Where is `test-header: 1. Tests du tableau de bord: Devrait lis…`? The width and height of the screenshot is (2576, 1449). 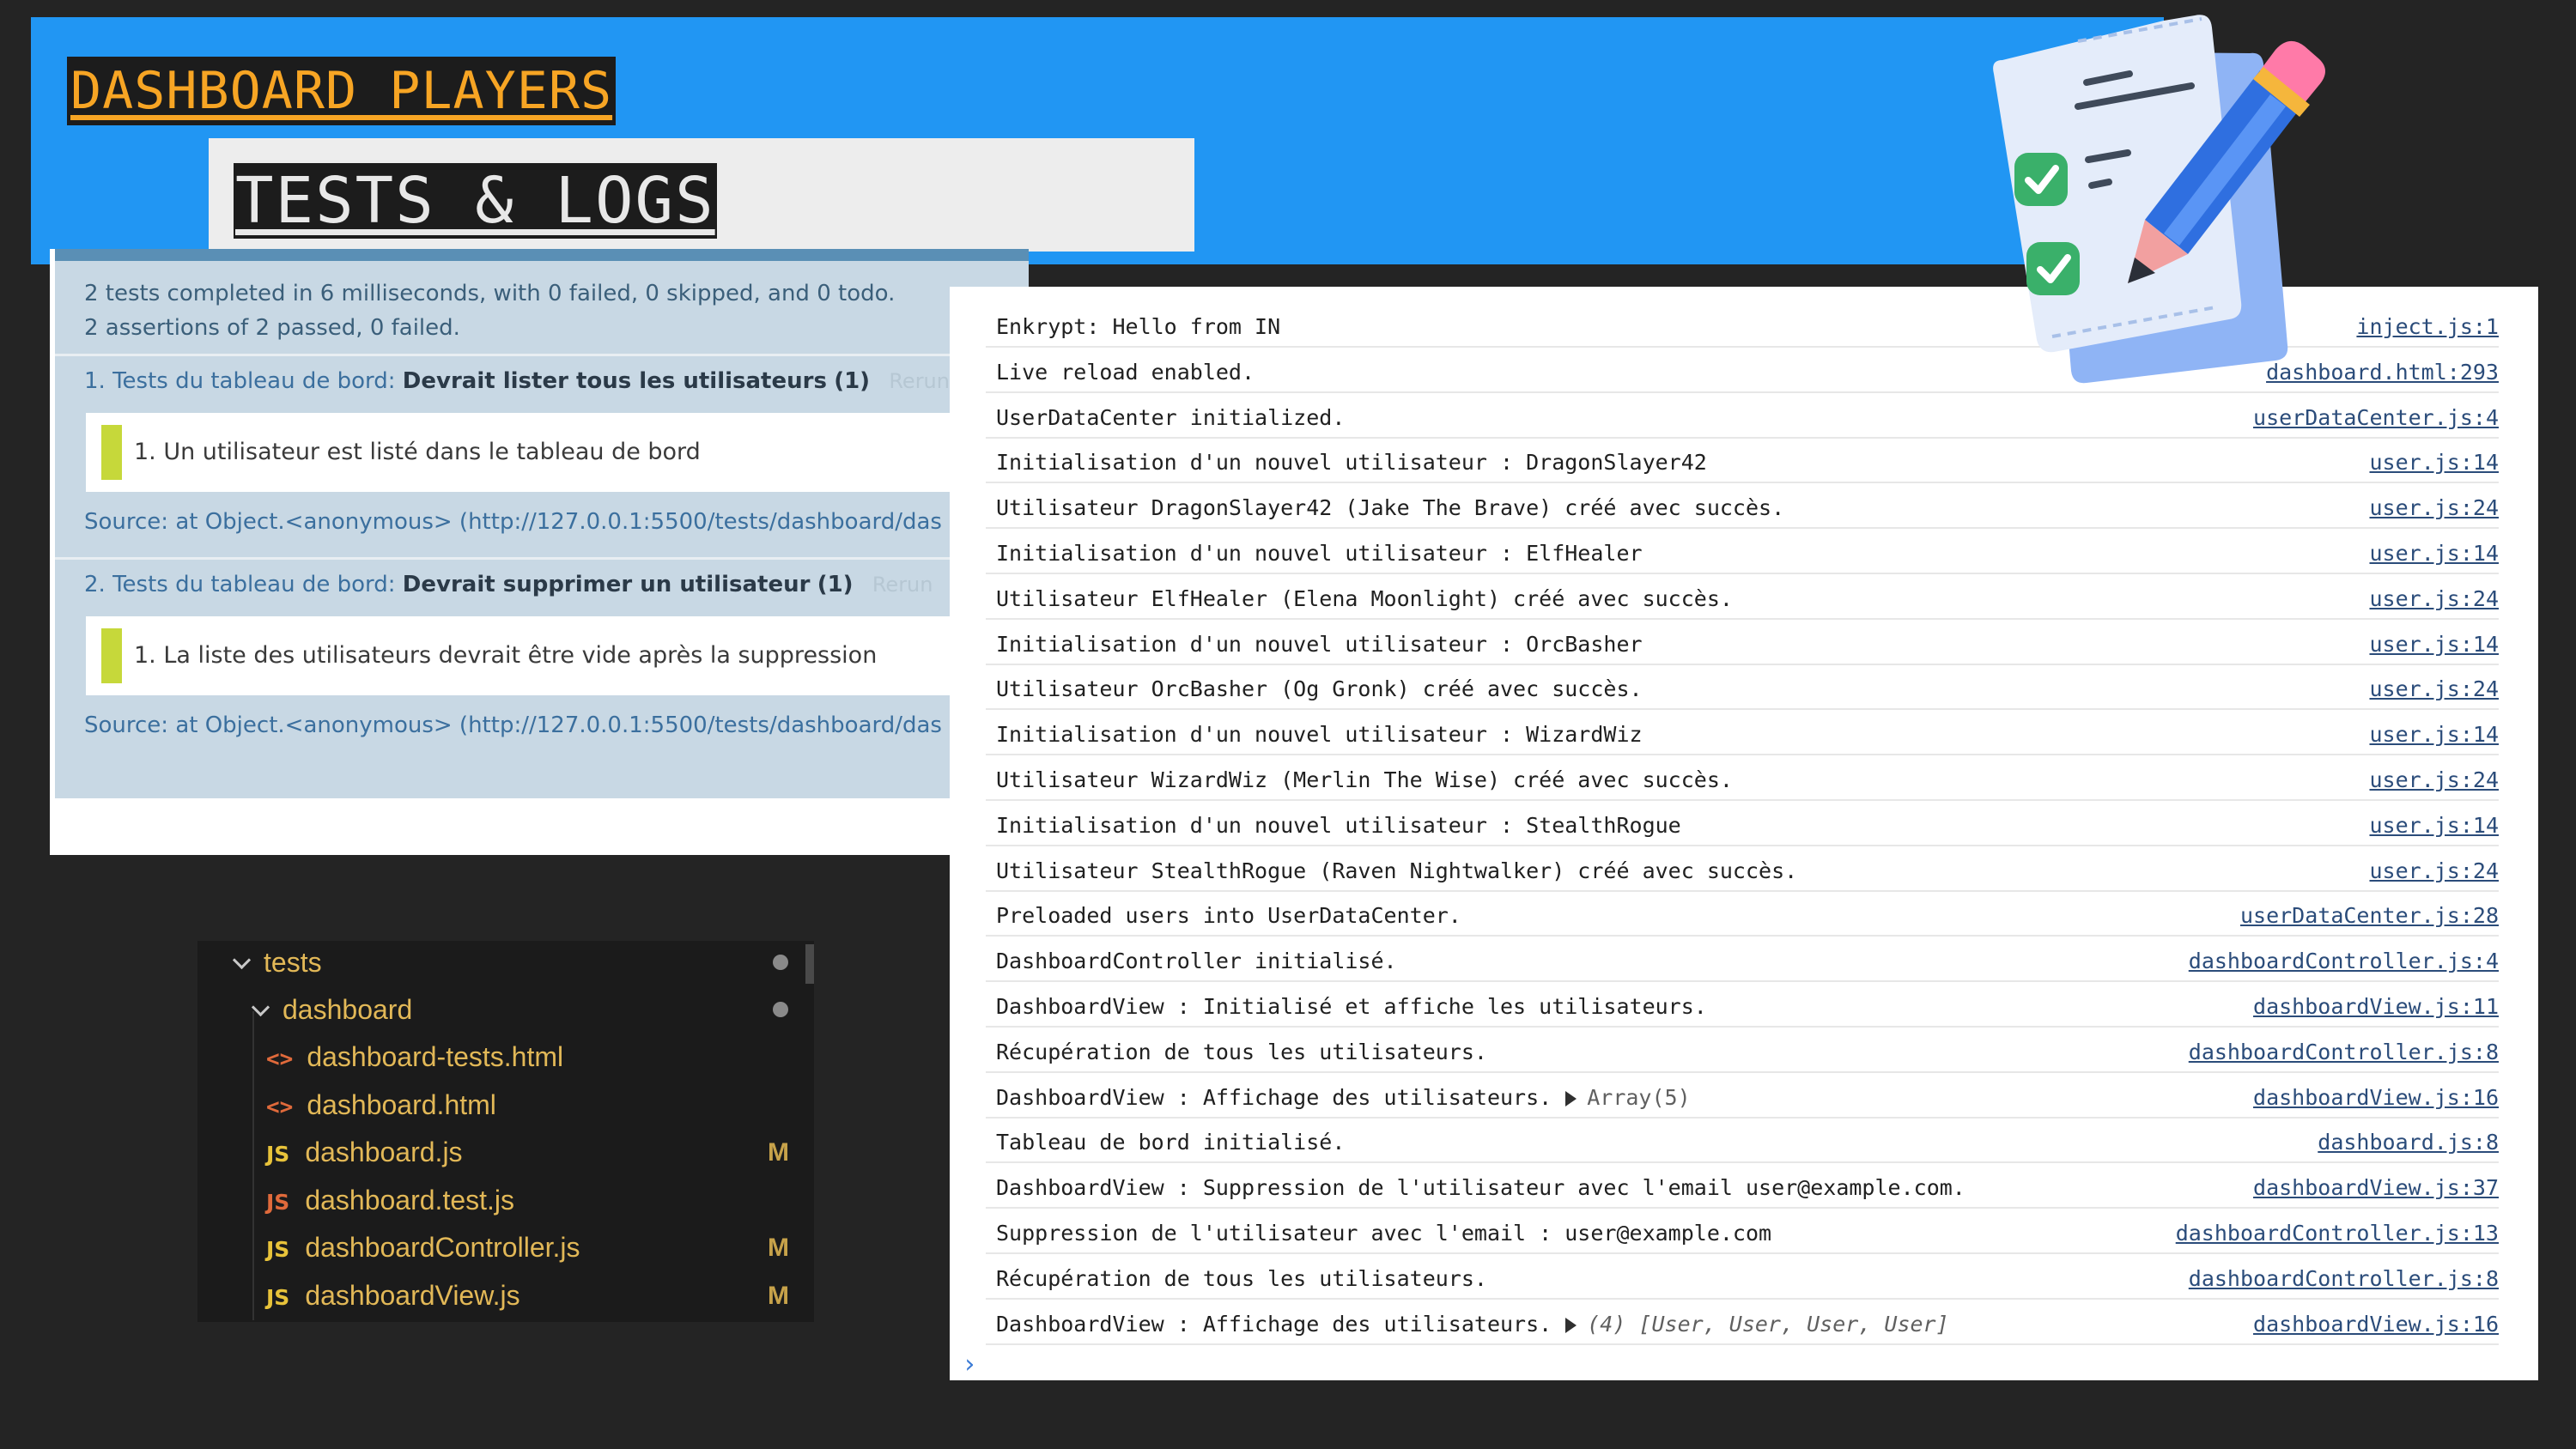 test-header: 1. Tests du tableau de bord: Devrait lis… is located at coordinates (542, 384).